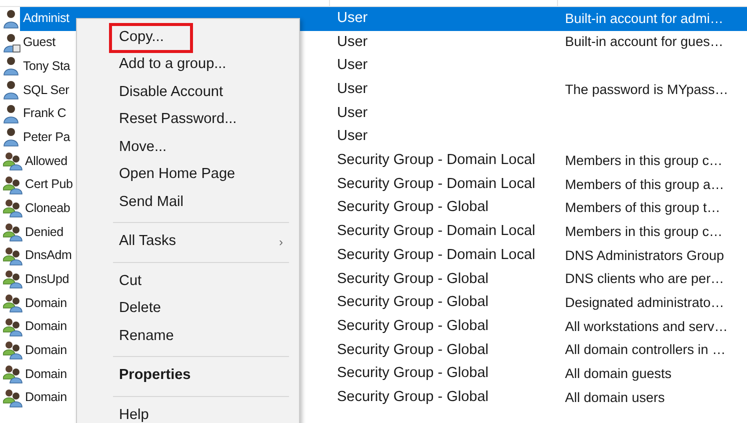 This screenshot has width=747, height=423. Describe the element at coordinates (46, 19) in the screenshot. I see `name-cell-text: Administ` at that location.